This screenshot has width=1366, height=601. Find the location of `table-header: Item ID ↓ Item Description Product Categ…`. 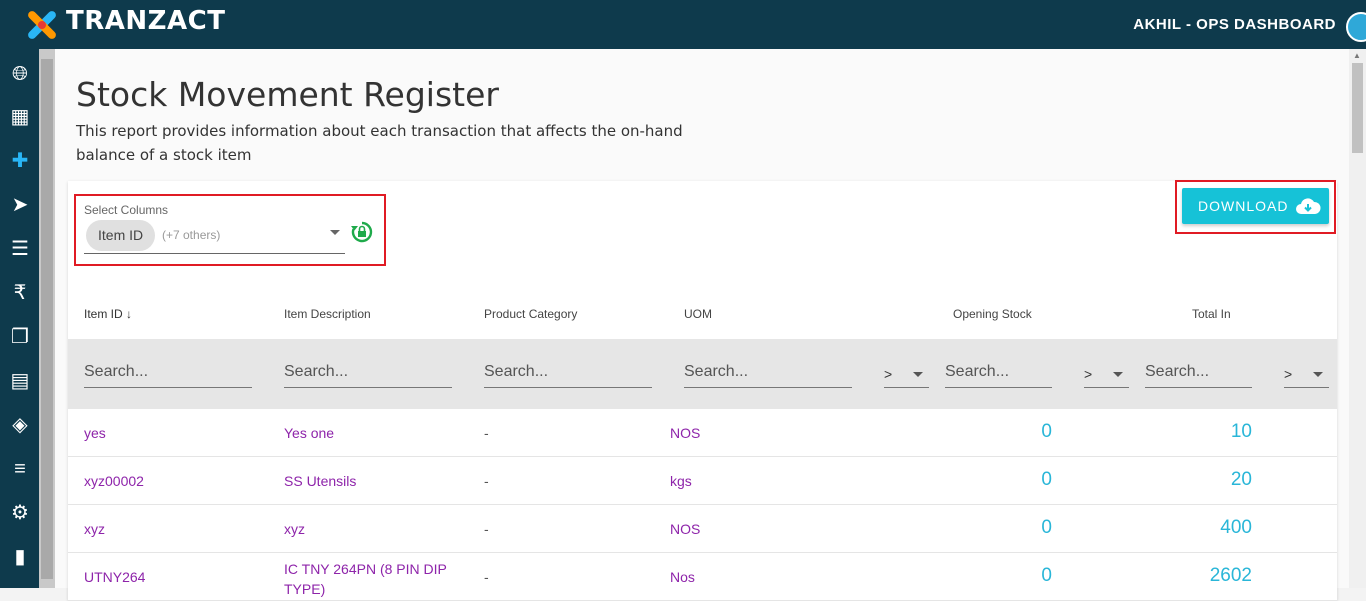

table-header: Item ID ↓ Item Description Product Categ… is located at coordinates (702, 314).